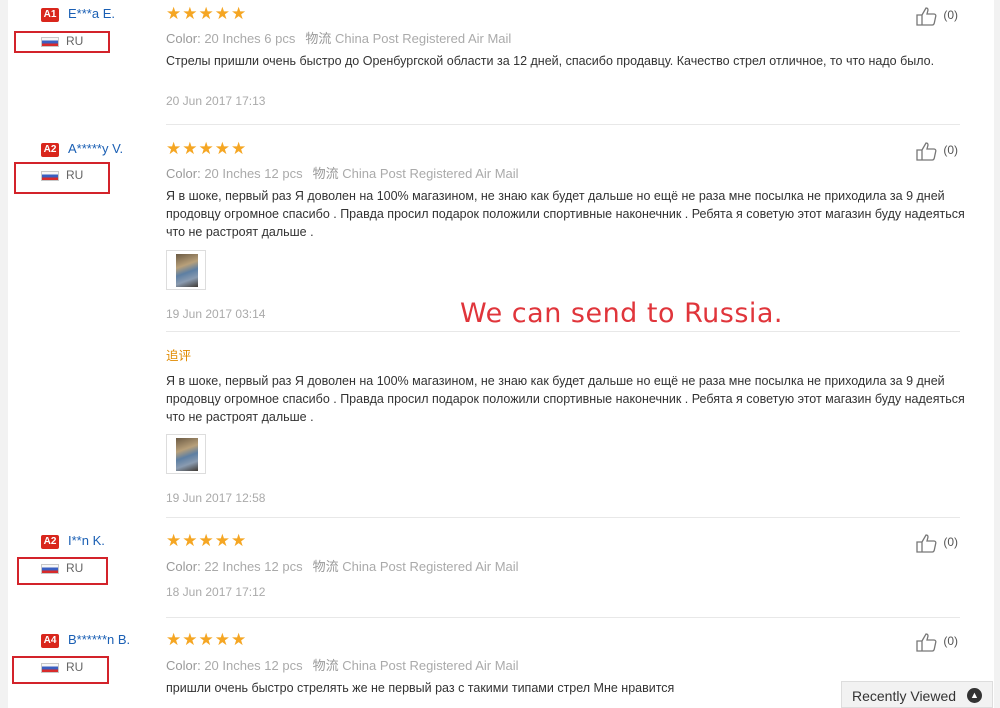 This screenshot has width=1000, height=708. What do you see at coordinates (622, 313) in the screenshot?
I see `watermark-text: We can send to Russia.` at bounding box center [622, 313].